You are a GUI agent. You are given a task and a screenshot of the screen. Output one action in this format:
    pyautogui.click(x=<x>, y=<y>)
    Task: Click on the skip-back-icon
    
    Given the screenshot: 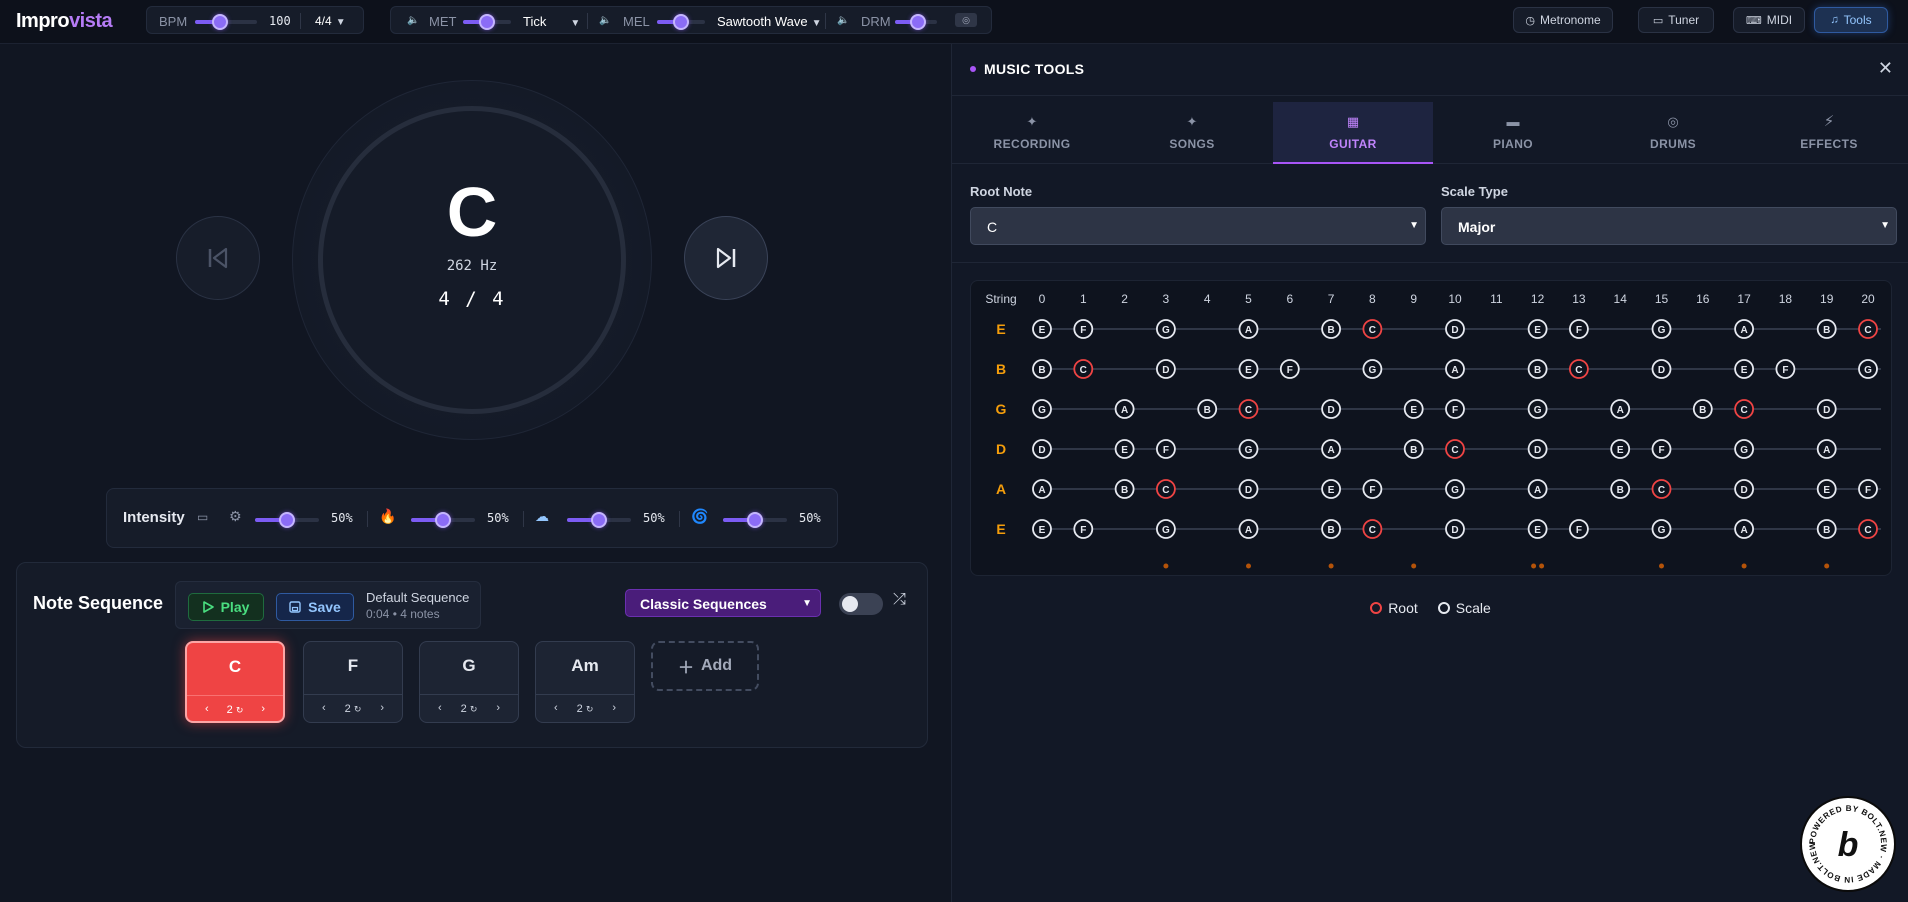 What is the action you would take?
    pyautogui.click(x=218, y=258)
    